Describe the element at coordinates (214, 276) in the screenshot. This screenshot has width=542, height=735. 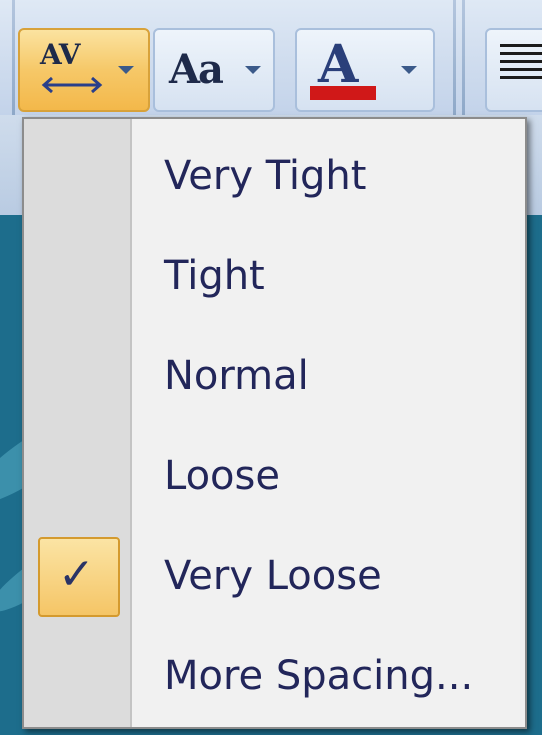
I see `menu-item-label: Tight` at that location.